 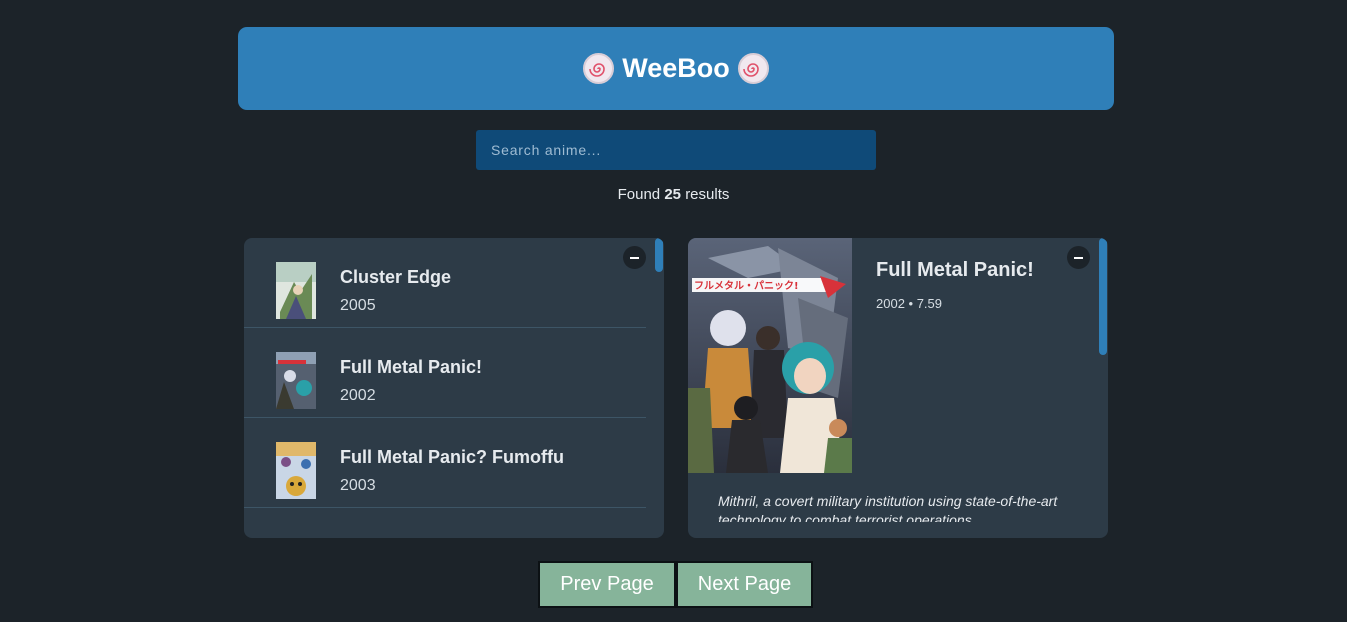 What do you see at coordinates (955, 270) in the screenshot?
I see `detail-title: Full Metal Panic!` at bounding box center [955, 270].